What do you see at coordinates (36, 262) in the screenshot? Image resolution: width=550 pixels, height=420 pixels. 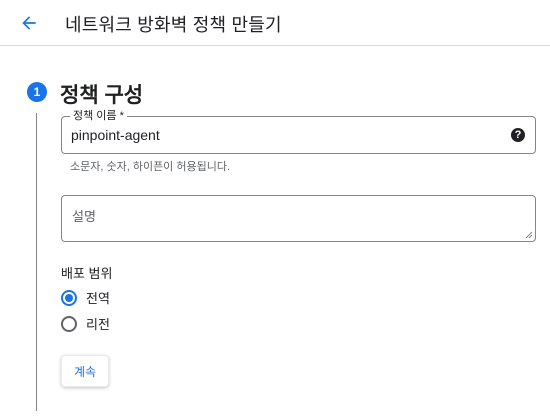 I see `step-connector-line` at bounding box center [36, 262].